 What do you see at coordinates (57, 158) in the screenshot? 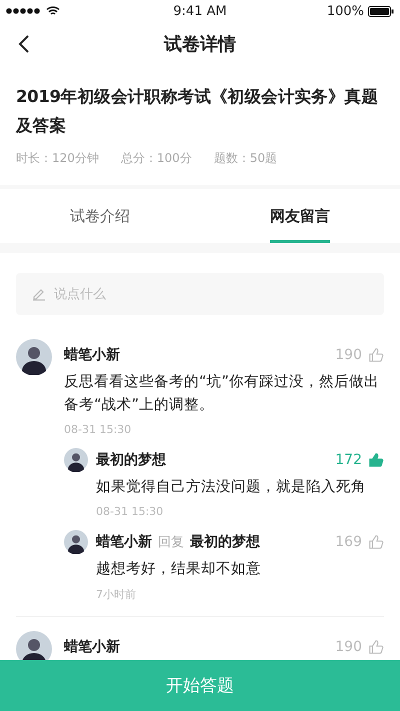
I see `paper-meta: 时长：120分钟` at bounding box center [57, 158].